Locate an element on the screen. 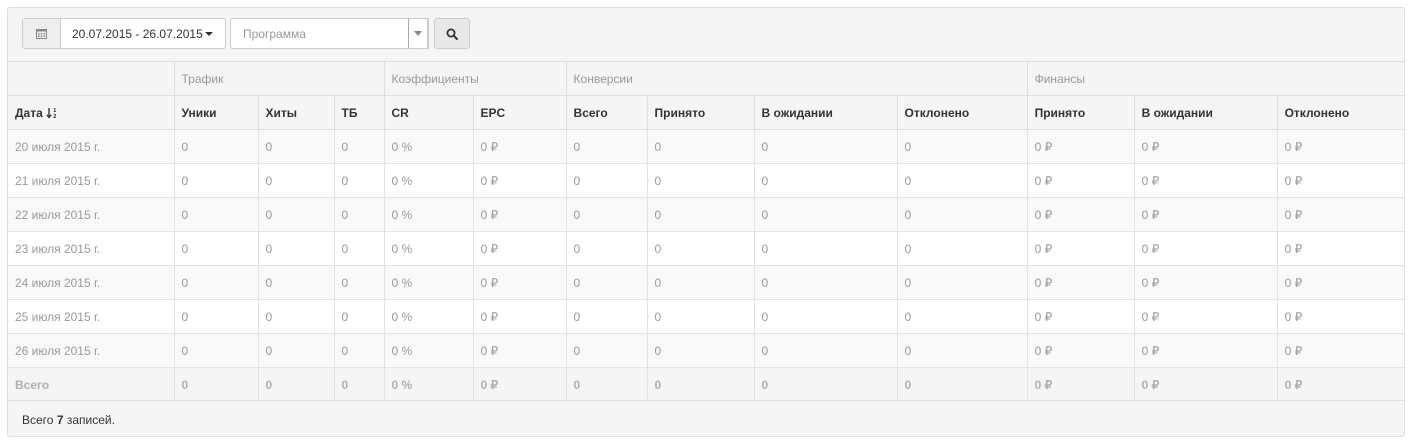 The width and height of the screenshot is (1413, 447). program-dropdown-toggle is located at coordinates (418, 33).